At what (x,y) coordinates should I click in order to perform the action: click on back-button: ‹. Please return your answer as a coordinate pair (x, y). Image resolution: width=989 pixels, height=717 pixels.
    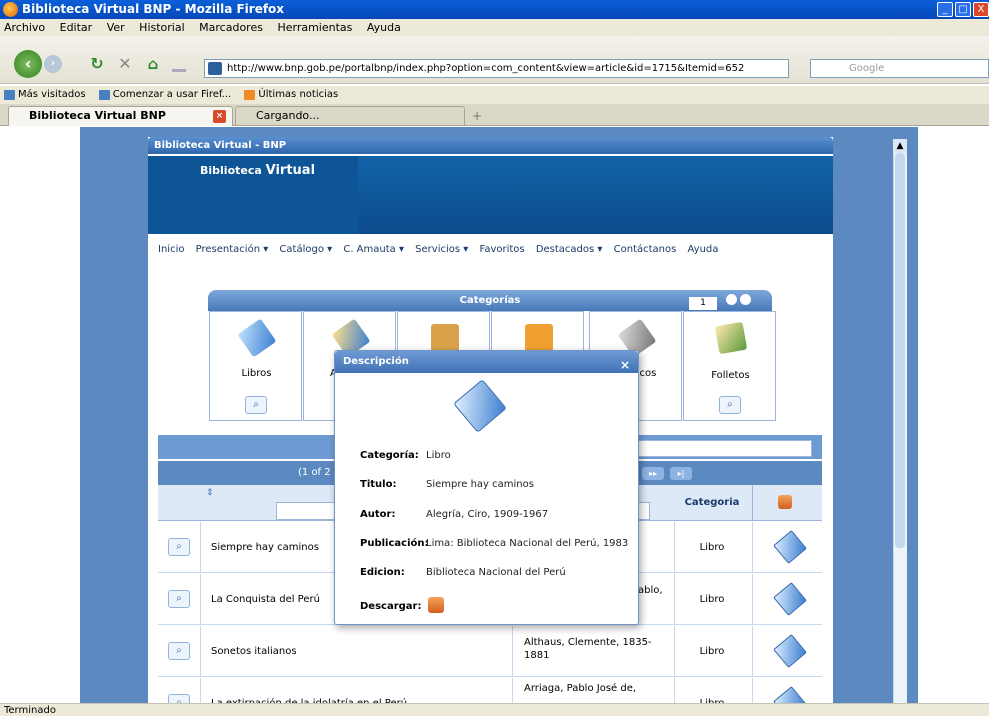
    Looking at the image, I should click on (28, 64).